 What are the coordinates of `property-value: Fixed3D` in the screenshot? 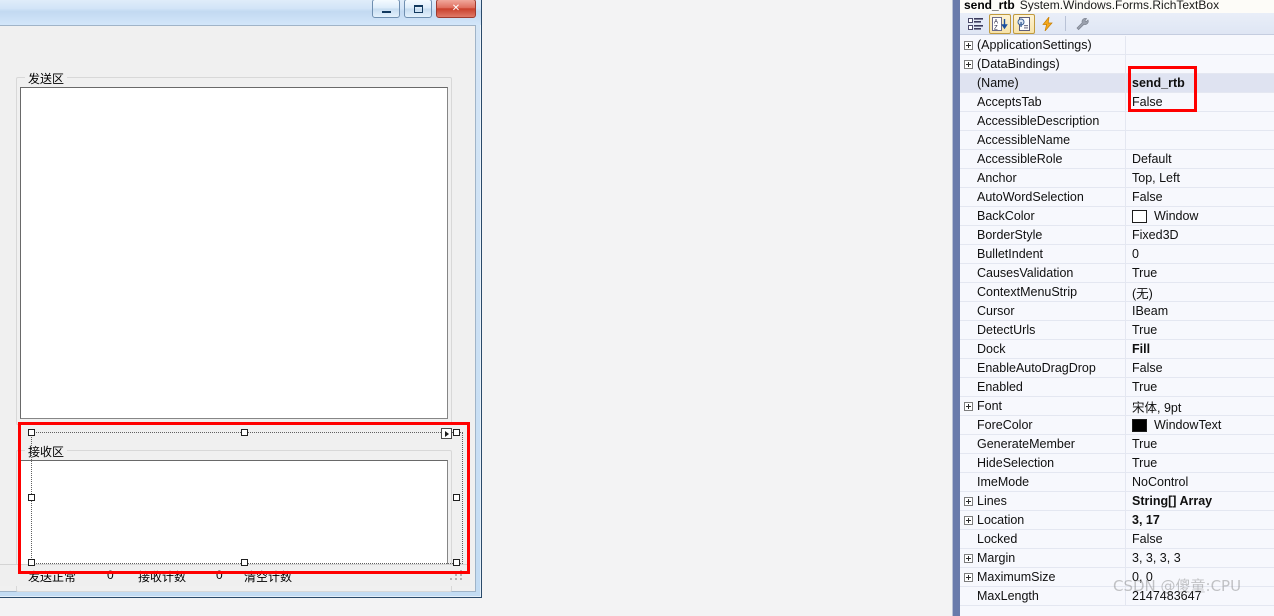 It's located at (1199, 235).